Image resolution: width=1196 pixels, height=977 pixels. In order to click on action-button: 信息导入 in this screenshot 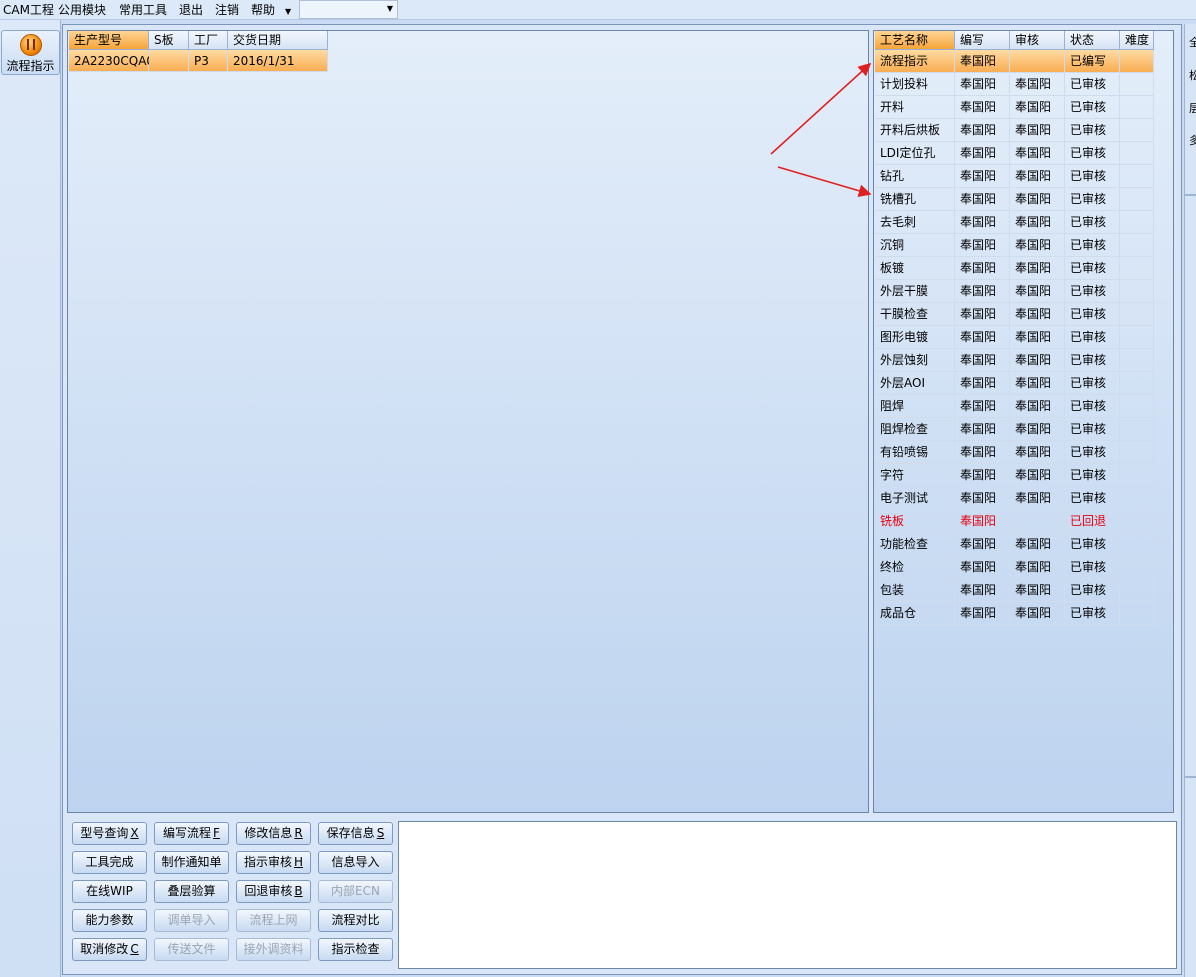, I will do `click(355, 862)`.